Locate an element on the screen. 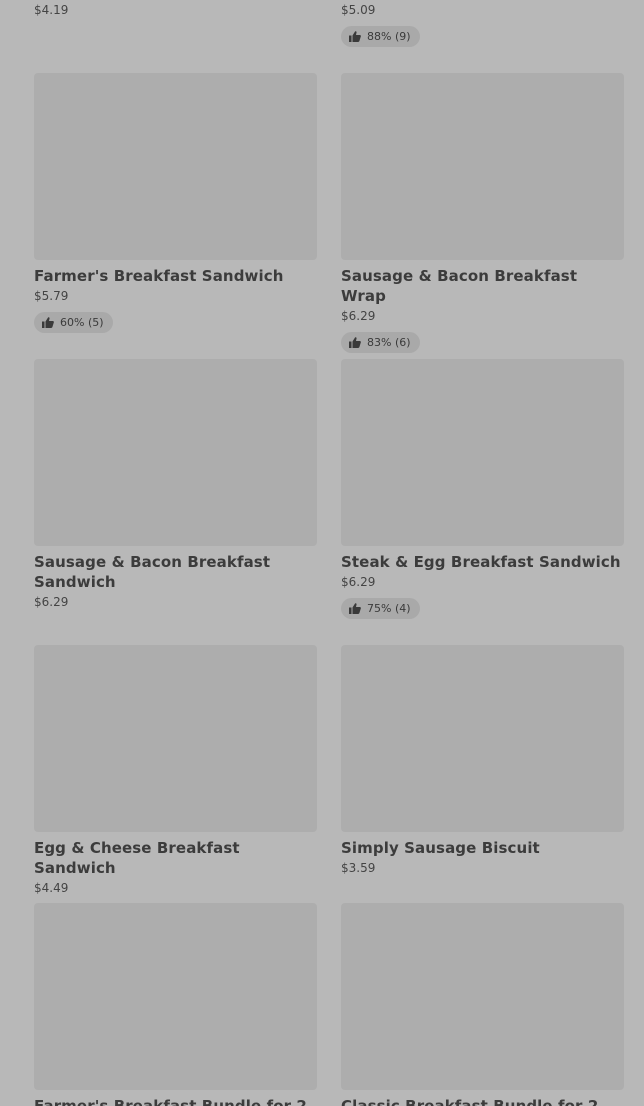 Image resolution: width=644 pixels, height=1106 pixels. rating-badge: 60% (5) is located at coordinates (73, 322).